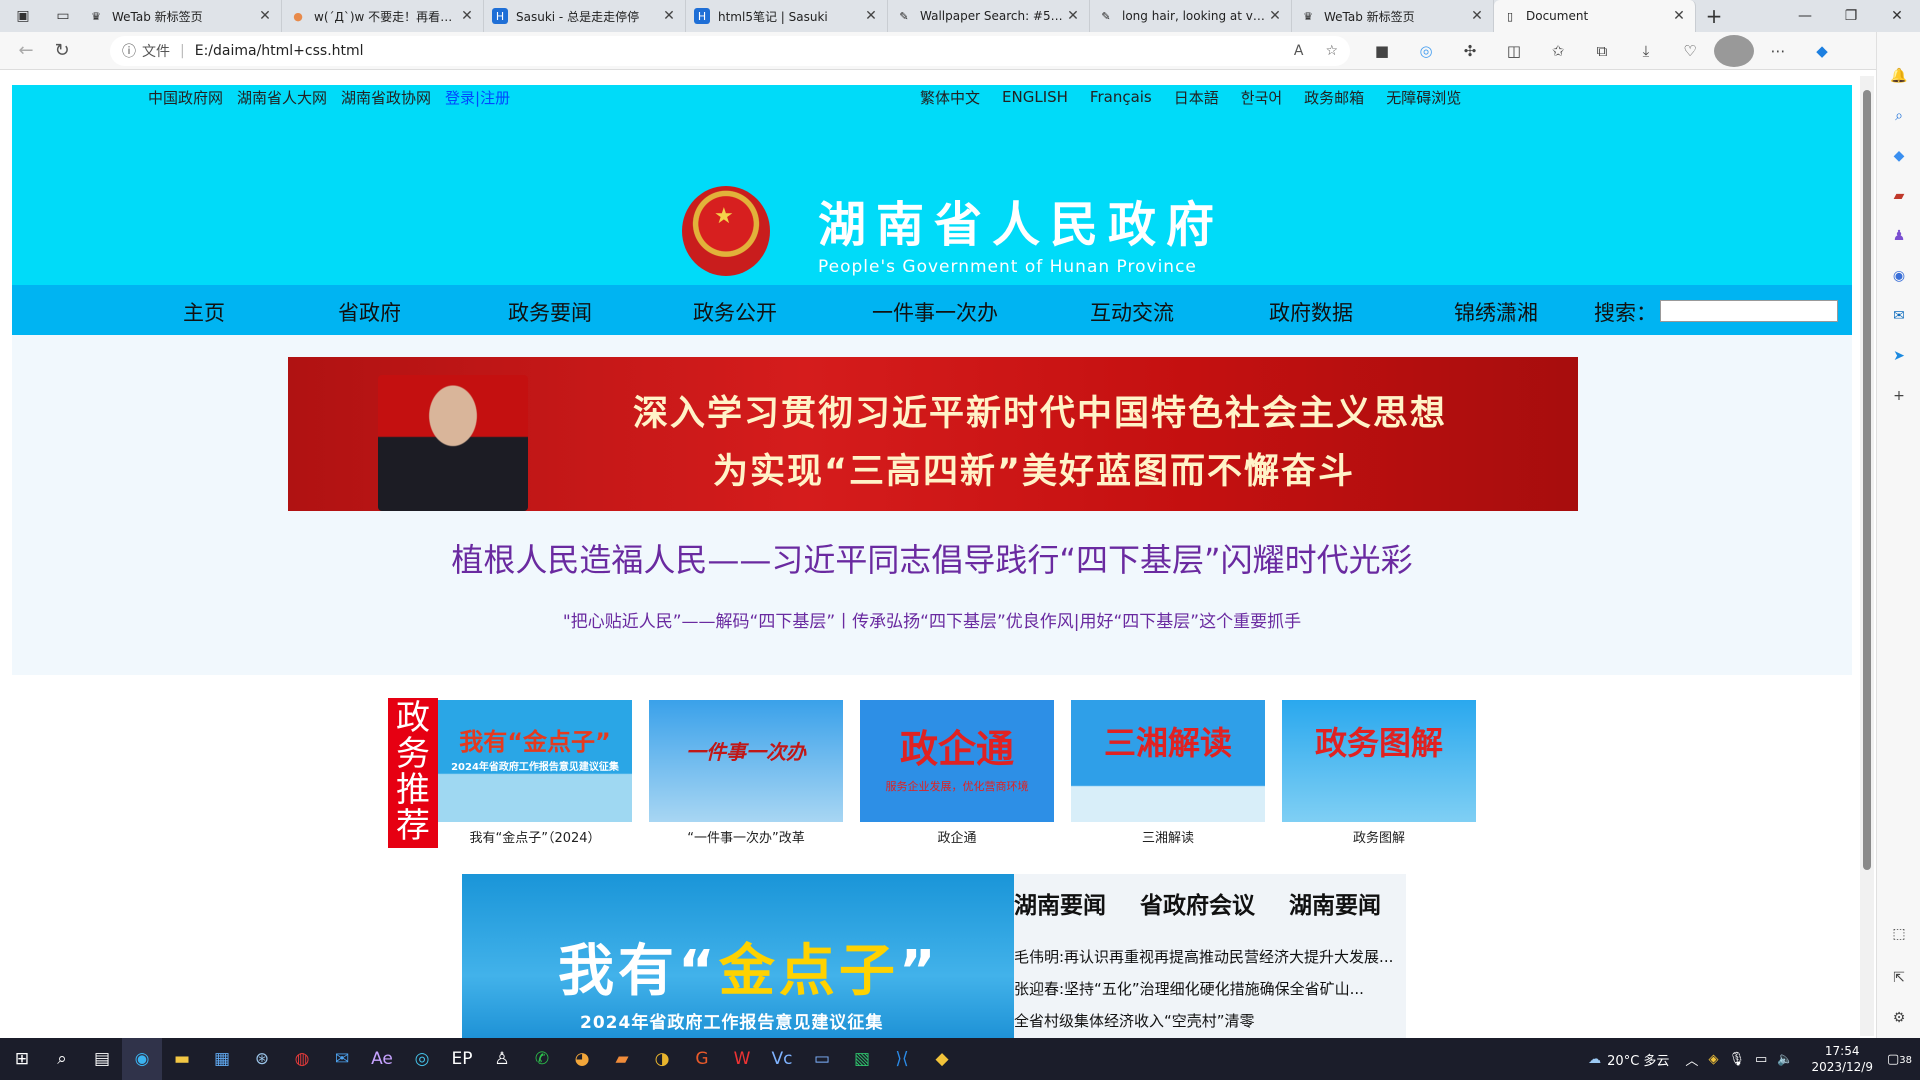 The image size is (1920, 1080). Describe the element at coordinates (1899, 236) in the screenshot. I see `games-icon: ♟` at that location.